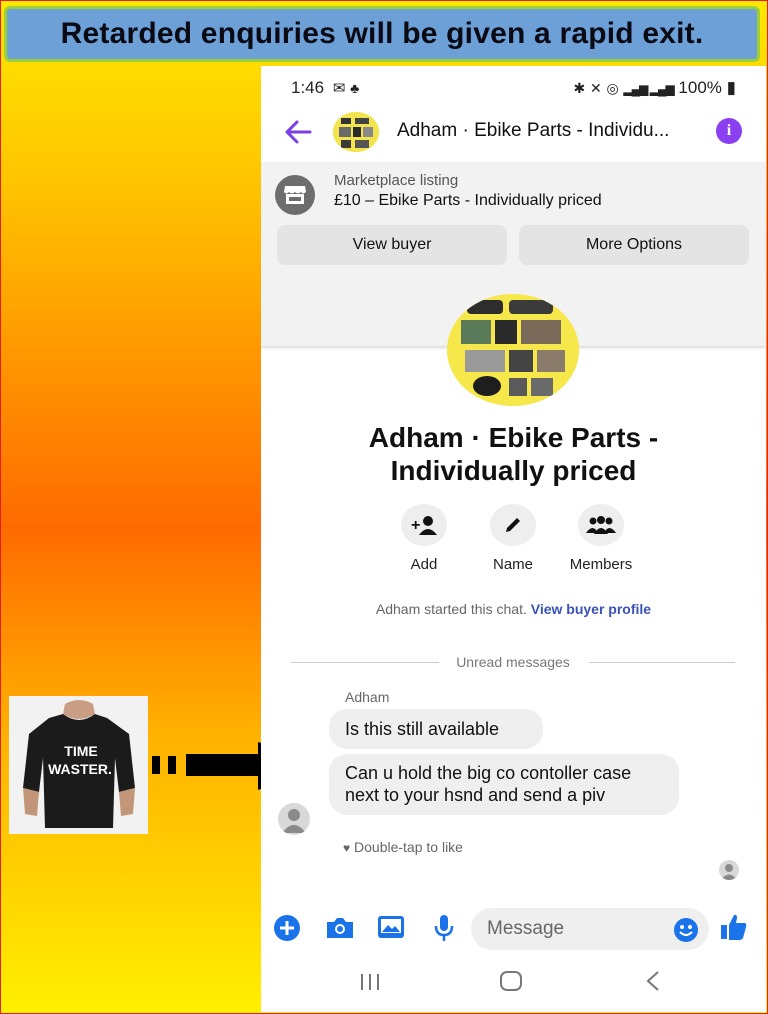  What do you see at coordinates (340, 930) in the screenshot?
I see `camera-icon` at bounding box center [340, 930].